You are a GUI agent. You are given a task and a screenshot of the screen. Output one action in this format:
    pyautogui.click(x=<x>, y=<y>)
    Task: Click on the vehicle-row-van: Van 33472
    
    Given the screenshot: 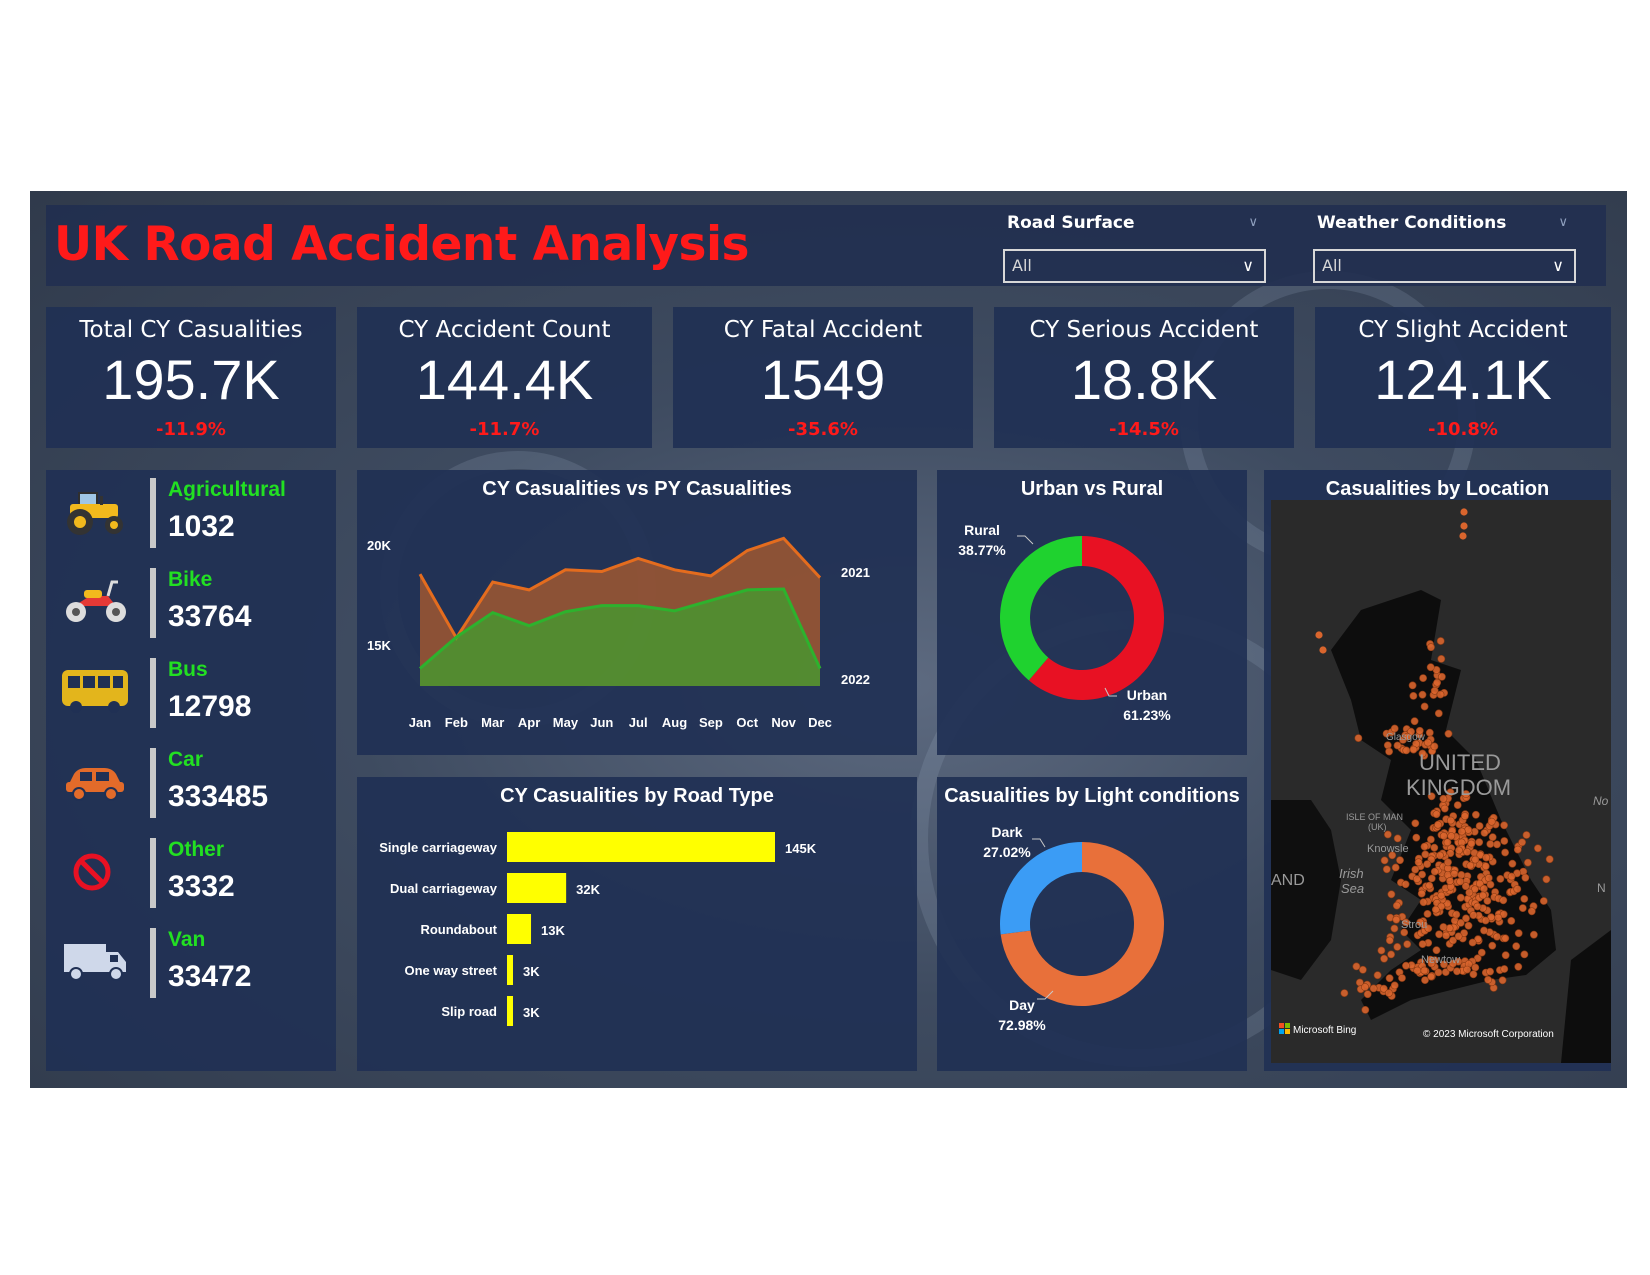 What is the action you would take?
    pyautogui.click(x=191, y=965)
    